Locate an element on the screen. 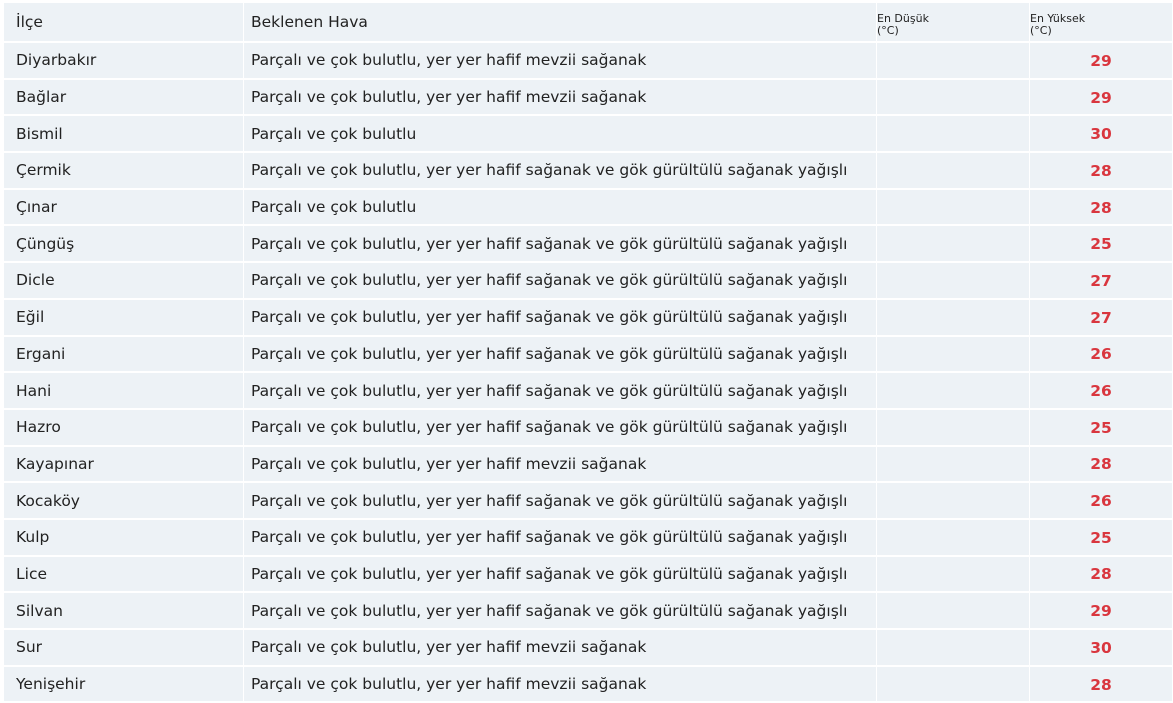 The image size is (1173, 703). column-header-expected-weather-label: Beklenen Hava is located at coordinates (309, 22).